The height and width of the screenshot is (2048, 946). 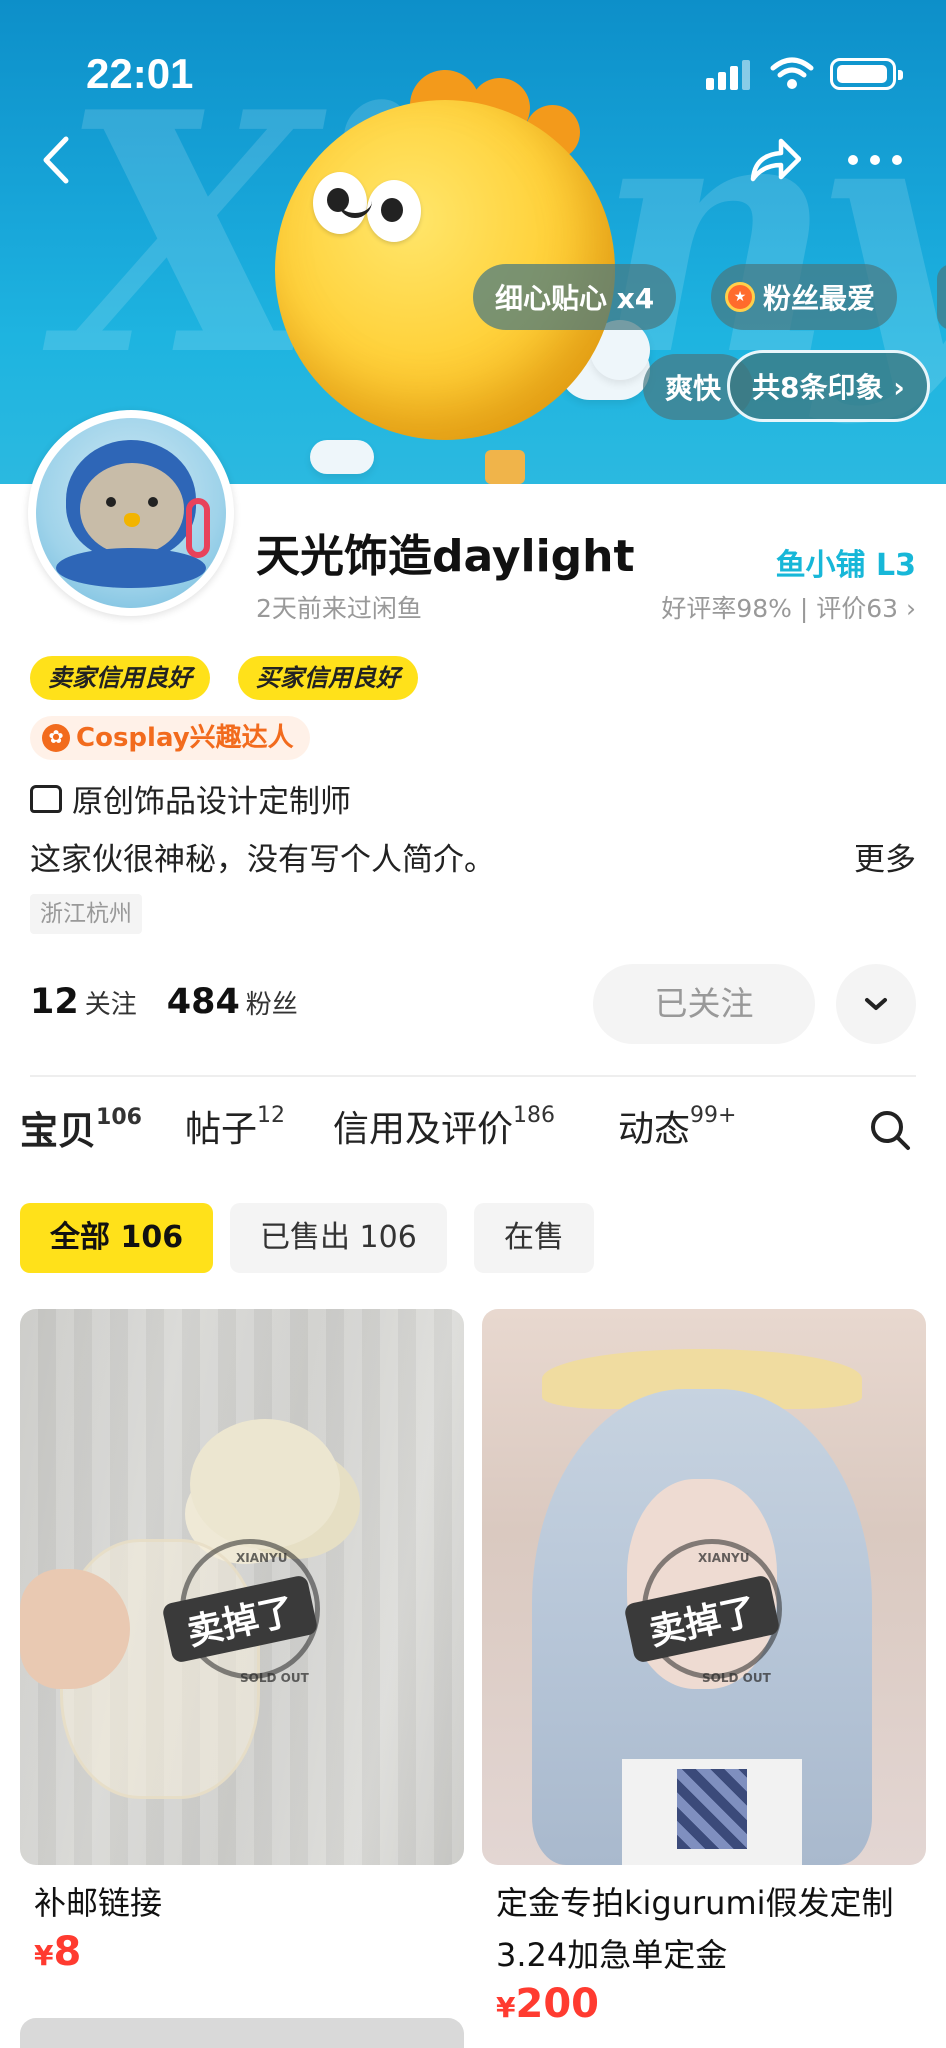 What do you see at coordinates (140, 73) in the screenshot?
I see `status-time: 22:01` at bounding box center [140, 73].